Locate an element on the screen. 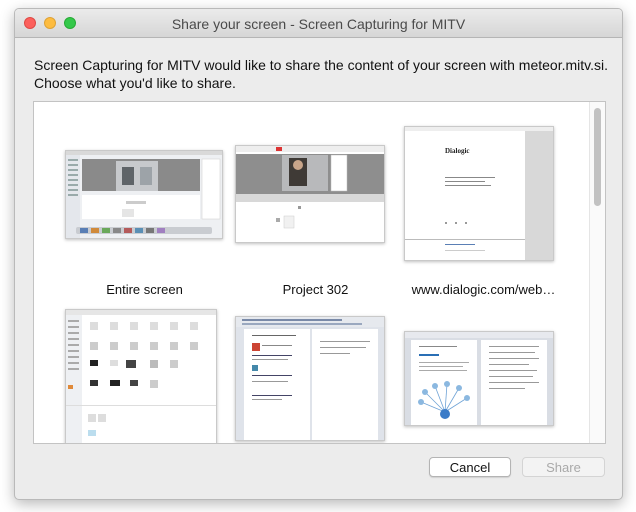 The height and width of the screenshot is (512, 636). dialogic-page-heading: Dialogic is located at coordinates (457, 151).